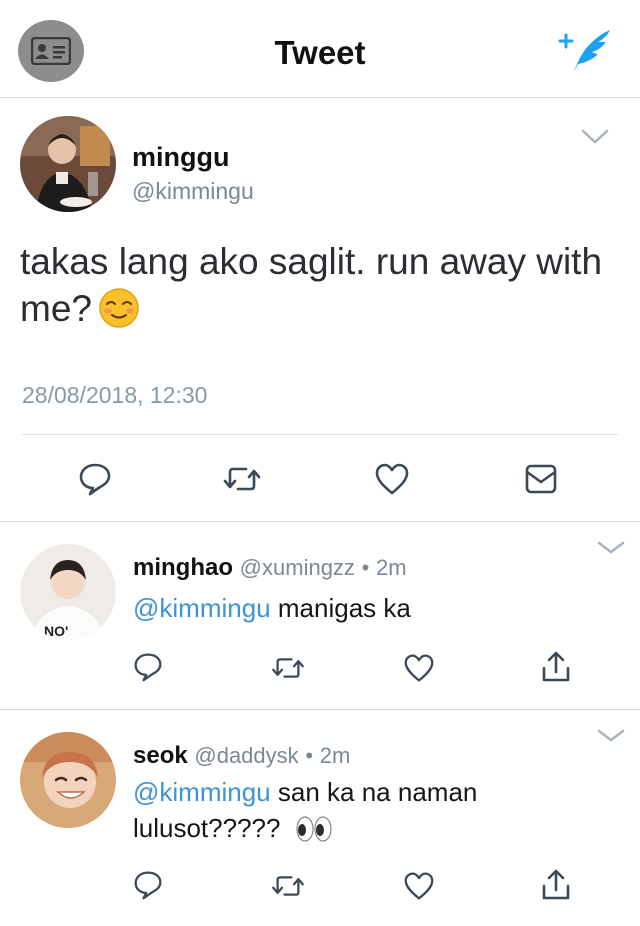 The width and height of the screenshot is (640, 926). I want to click on tweet-author-handle: @kimmingu, so click(193, 191).